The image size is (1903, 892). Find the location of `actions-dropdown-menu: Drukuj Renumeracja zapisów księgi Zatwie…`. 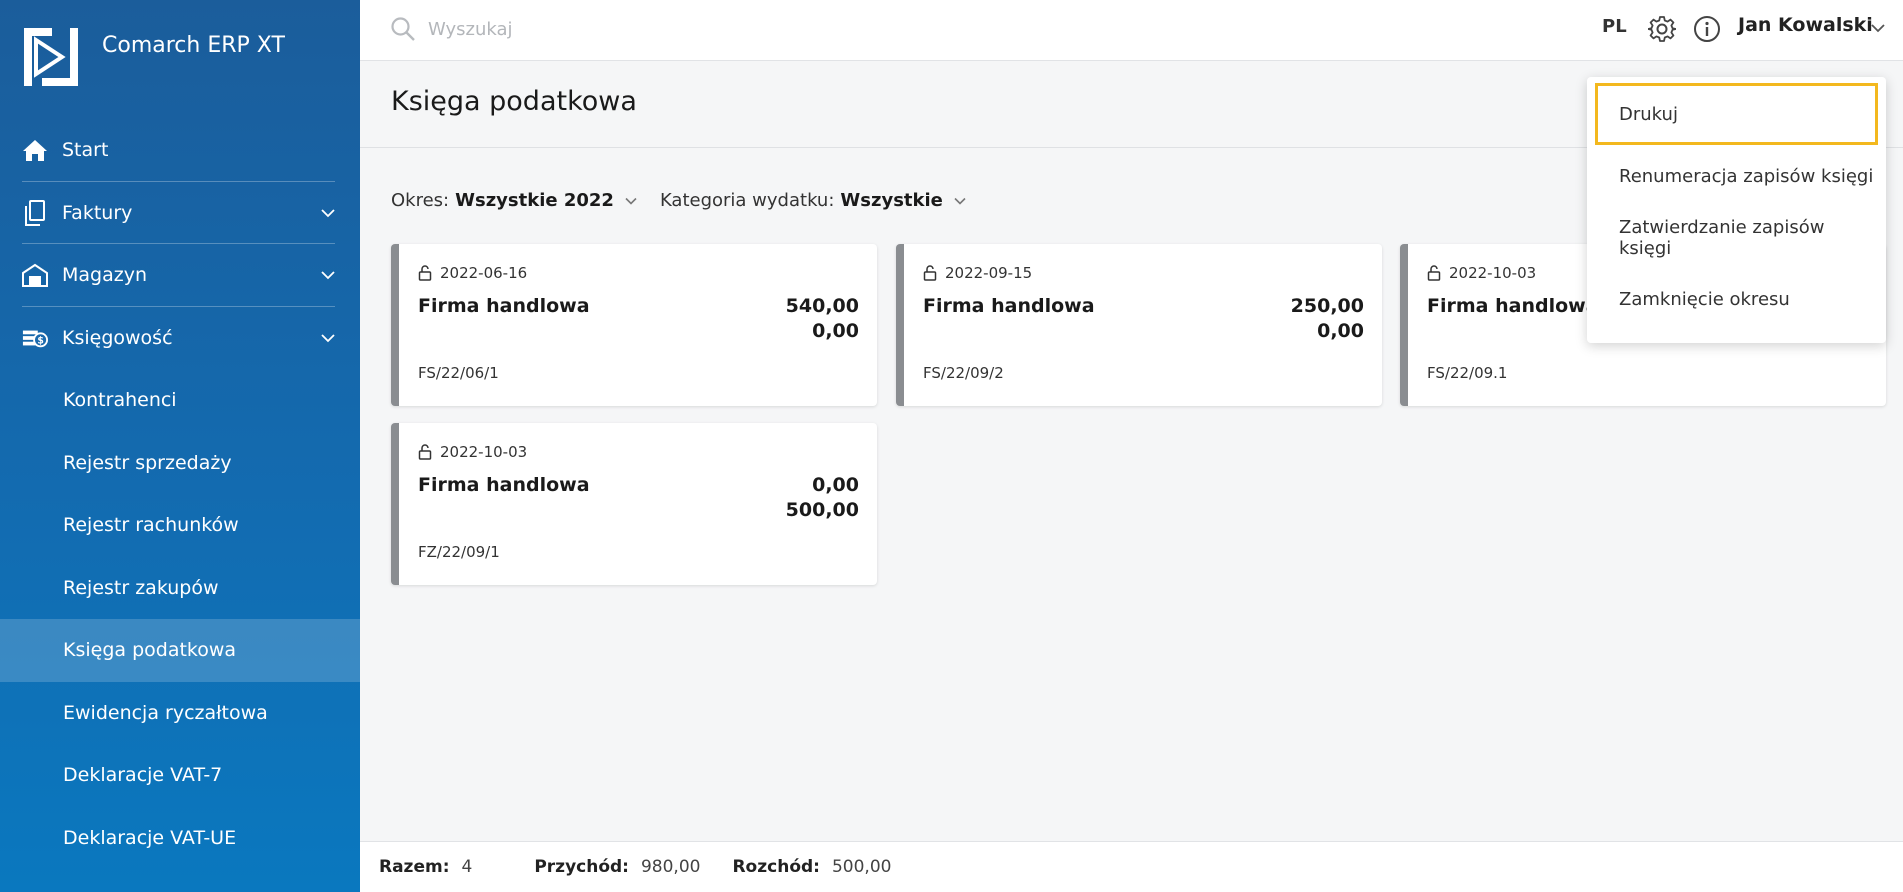

actions-dropdown-menu: Drukuj Renumeracja zapisów księgi Zatwie… is located at coordinates (1736, 210).